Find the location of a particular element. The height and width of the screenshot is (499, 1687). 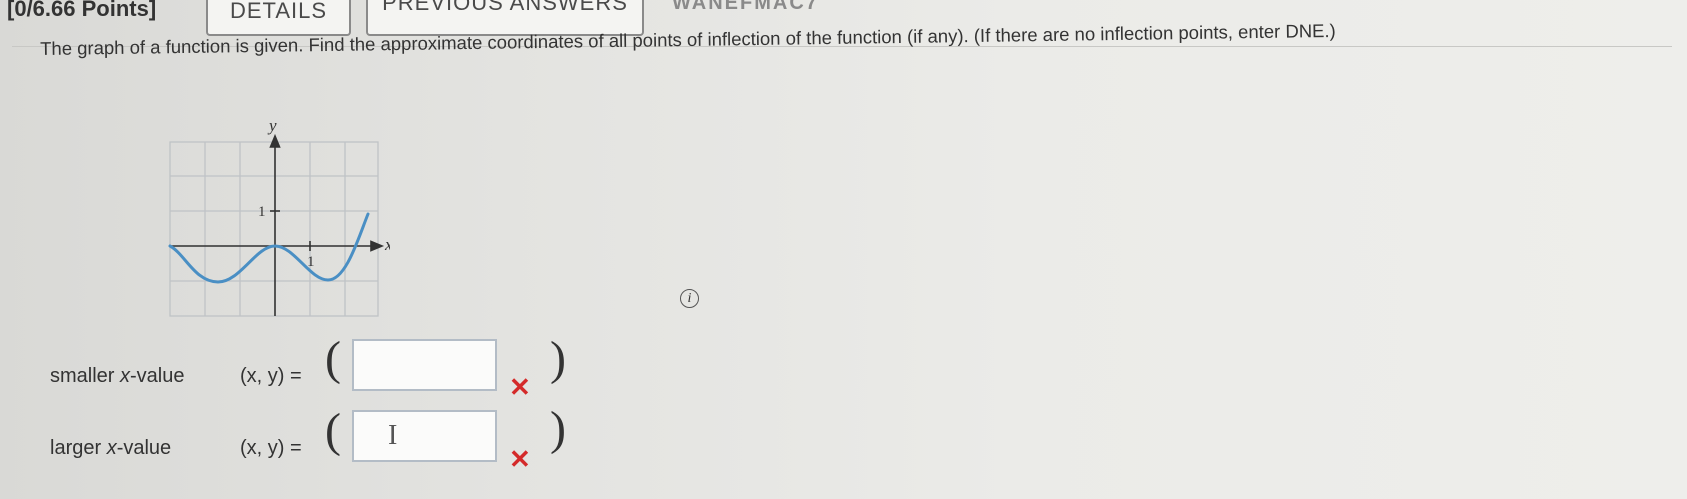

answer-row-label-larger: larger x-value is located at coordinates (110, 448).